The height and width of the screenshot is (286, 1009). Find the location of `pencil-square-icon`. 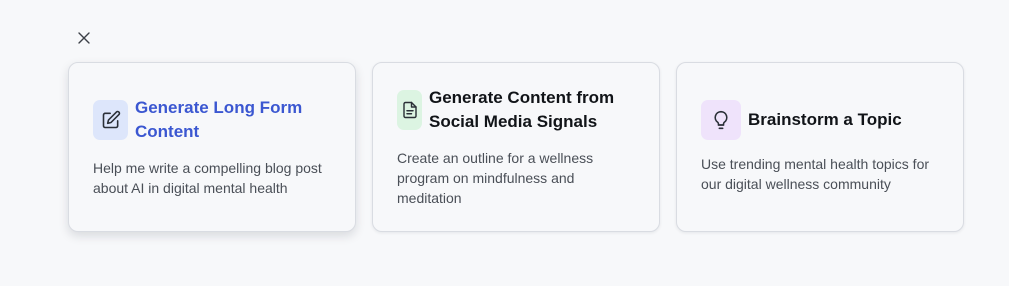

pencil-square-icon is located at coordinates (111, 119).